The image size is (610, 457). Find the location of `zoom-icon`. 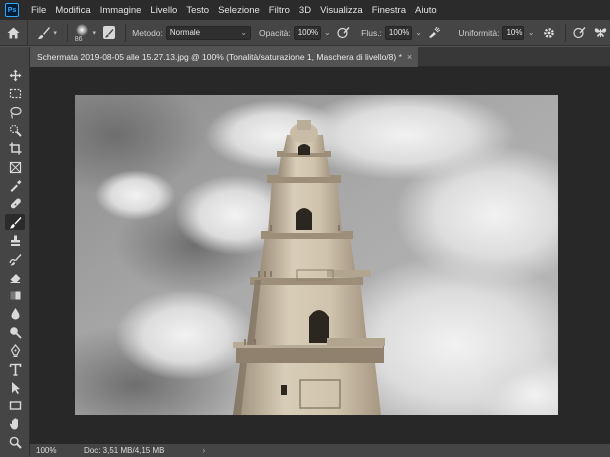

zoom-icon is located at coordinates (15, 442).